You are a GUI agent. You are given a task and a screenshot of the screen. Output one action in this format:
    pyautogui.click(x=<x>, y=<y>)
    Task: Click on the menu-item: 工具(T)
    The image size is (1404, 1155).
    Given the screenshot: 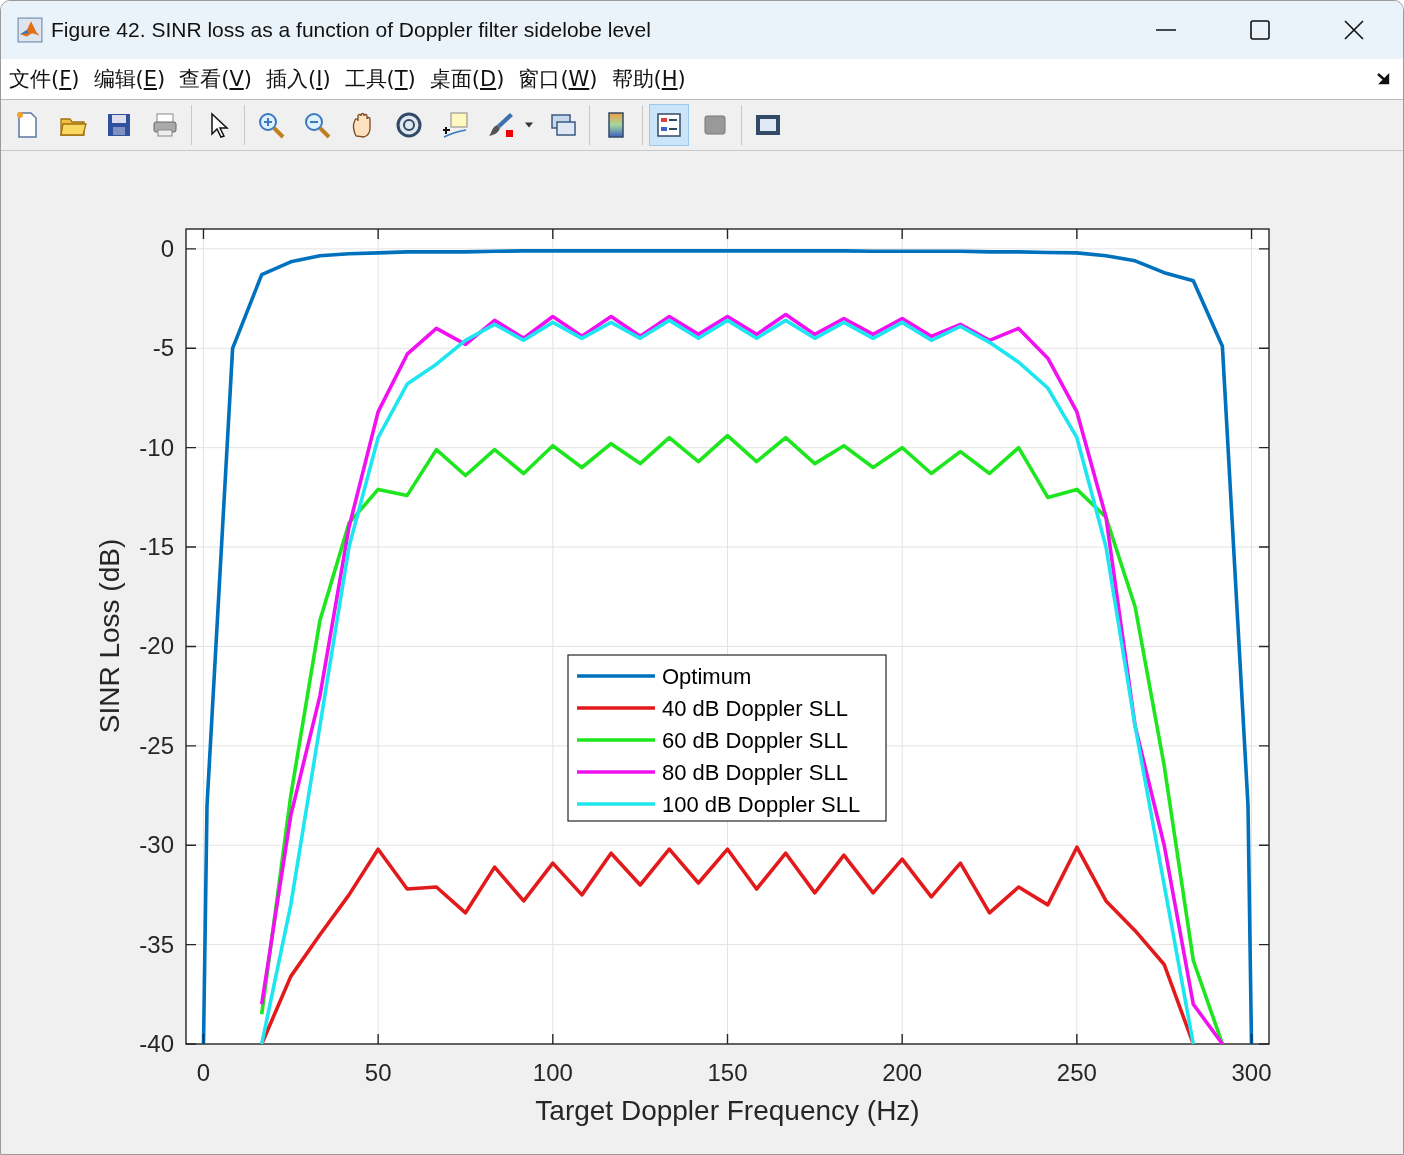 What is the action you would take?
    pyautogui.click(x=380, y=79)
    